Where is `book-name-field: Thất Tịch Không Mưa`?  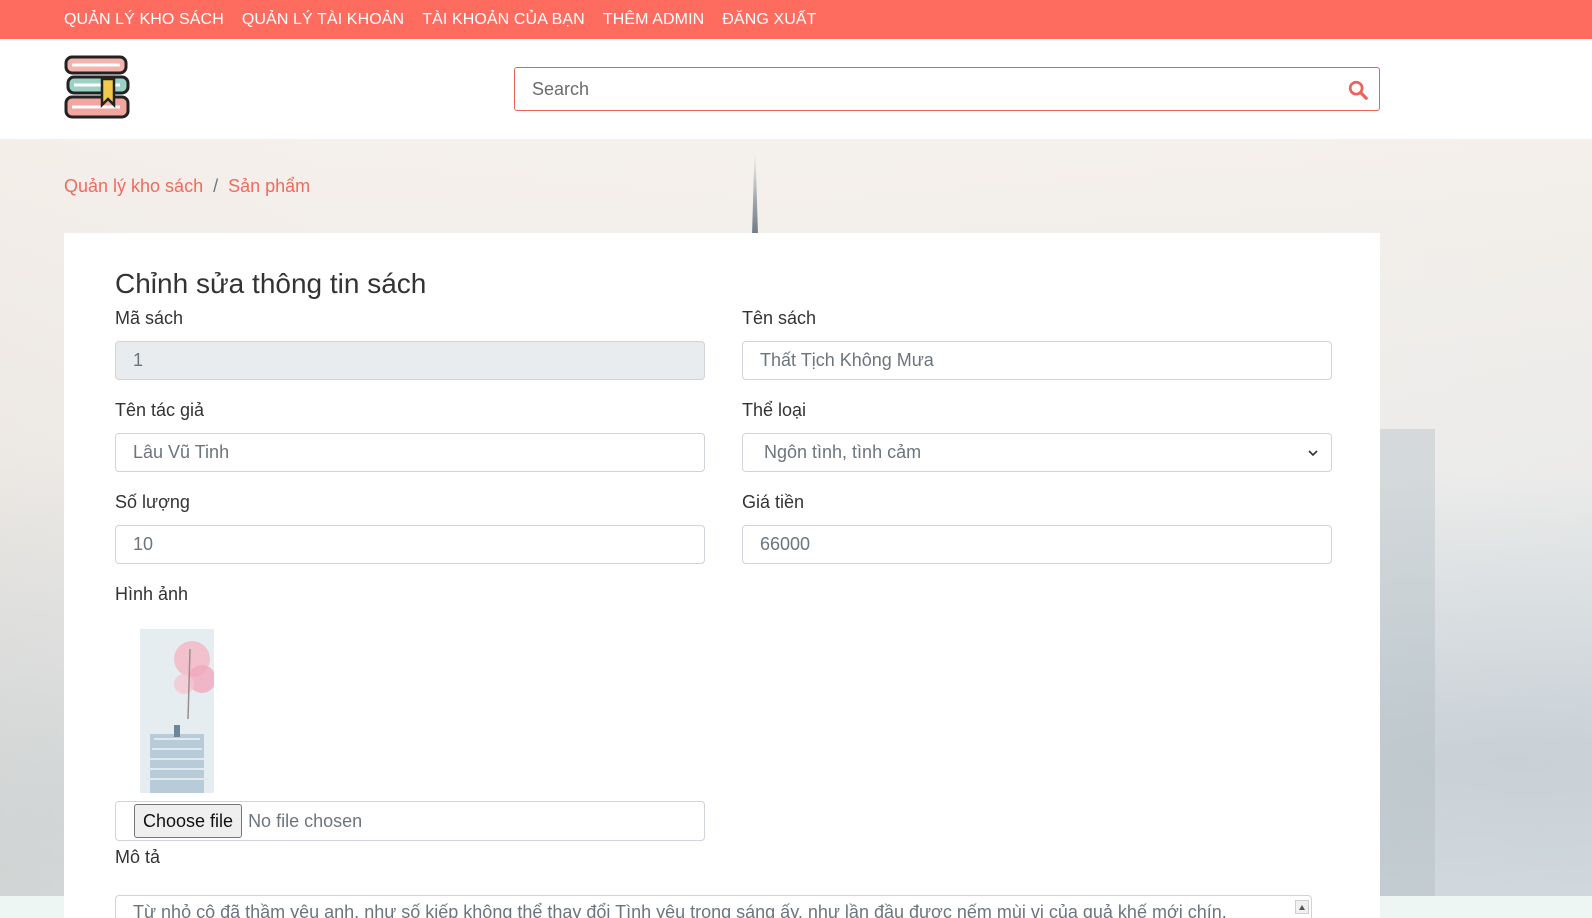 book-name-field: Thất Tịch Không Mưa is located at coordinates (1037, 360).